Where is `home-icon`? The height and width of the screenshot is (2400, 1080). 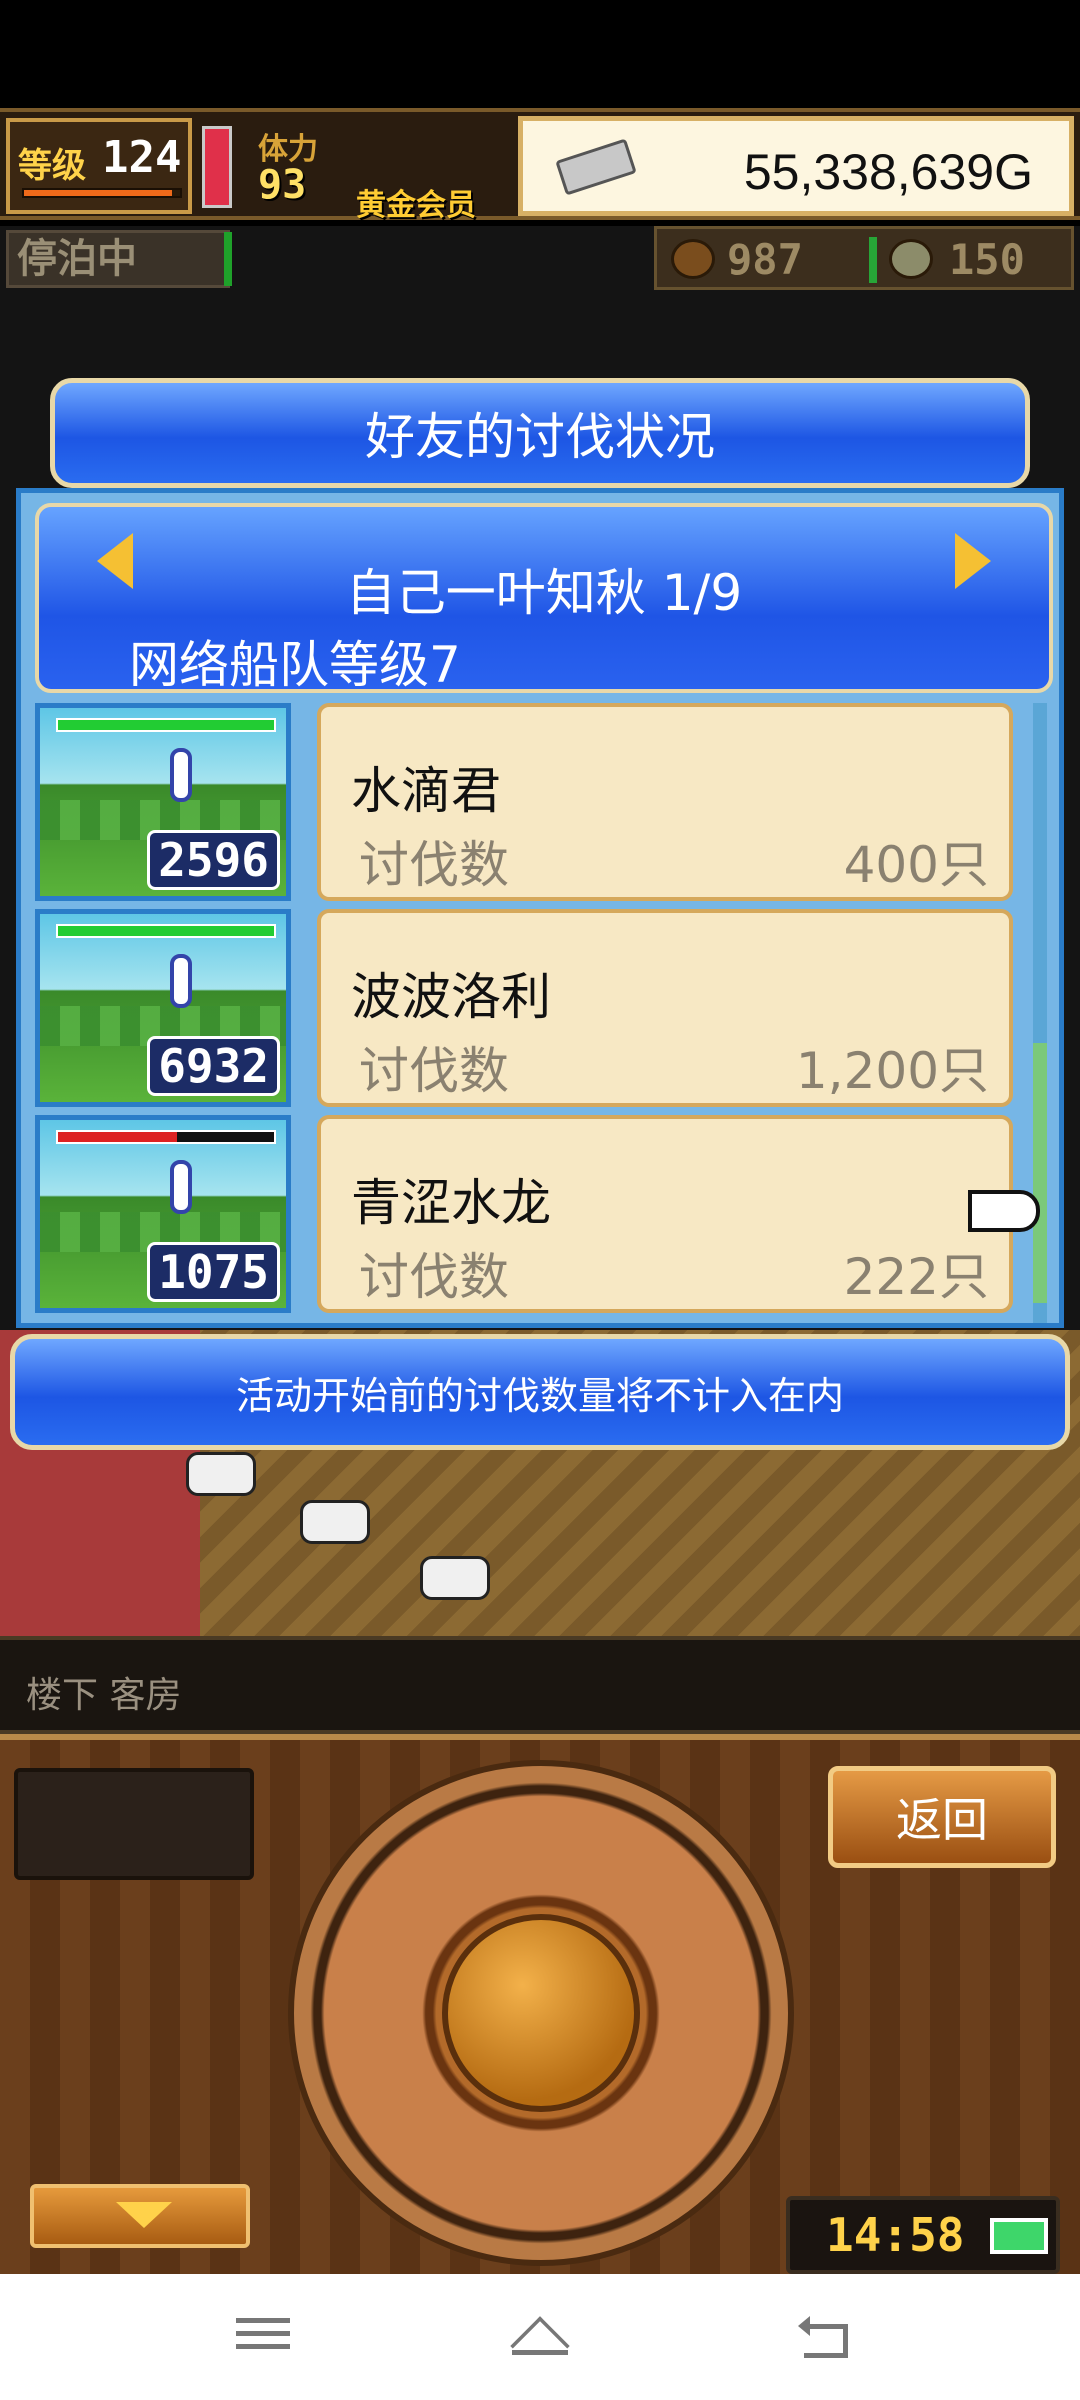
home-icon is located at coordinates (539, 2343).